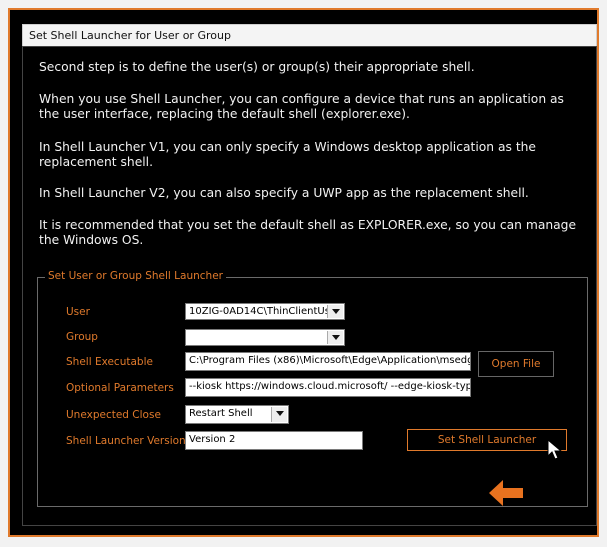 The image size is (607, 547). What do you see at coordinates (221, 413) in the screenshot?
I see `unexpected-close-value: Restart Shell` at bounding box center [221, 413].